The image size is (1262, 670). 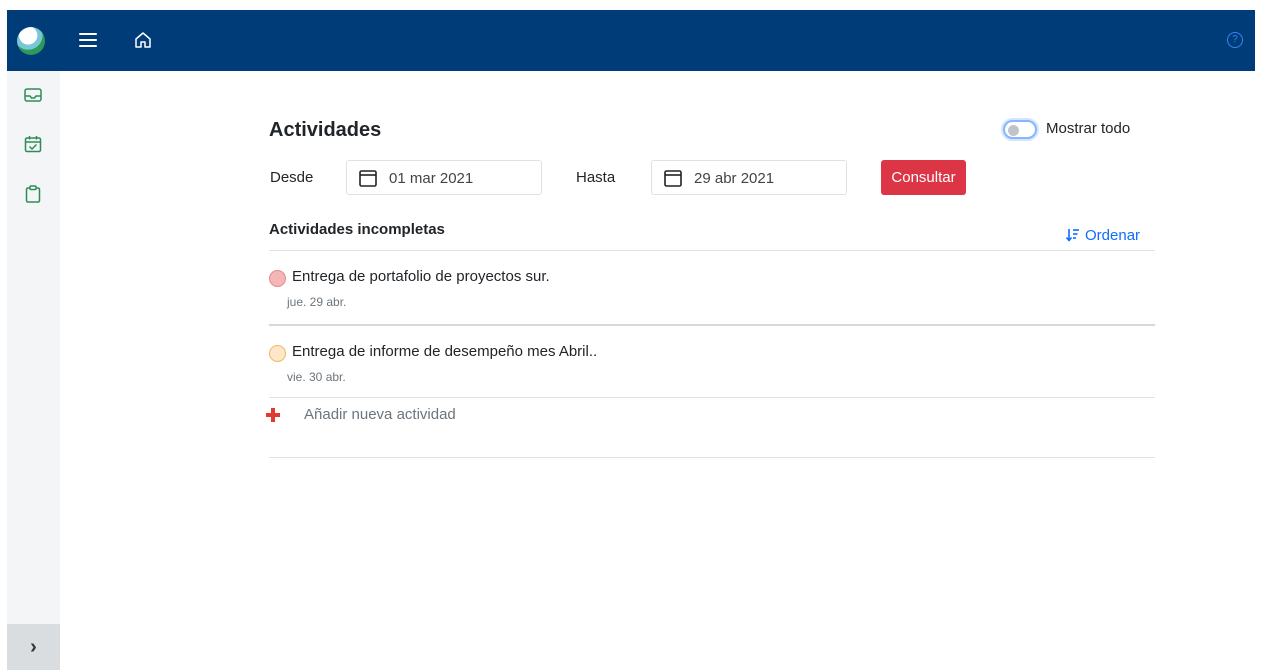 I want to click on sort-icon, so click(x=1072, y=235).